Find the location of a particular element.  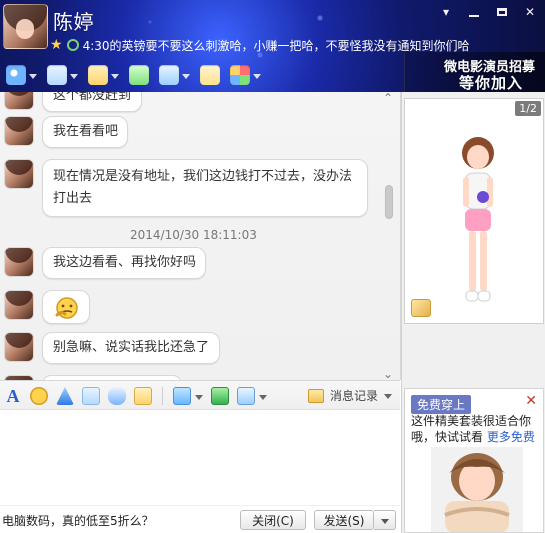

message-text: 别急嘛、说实话我比还急了 is located at coordinates (131, 347).